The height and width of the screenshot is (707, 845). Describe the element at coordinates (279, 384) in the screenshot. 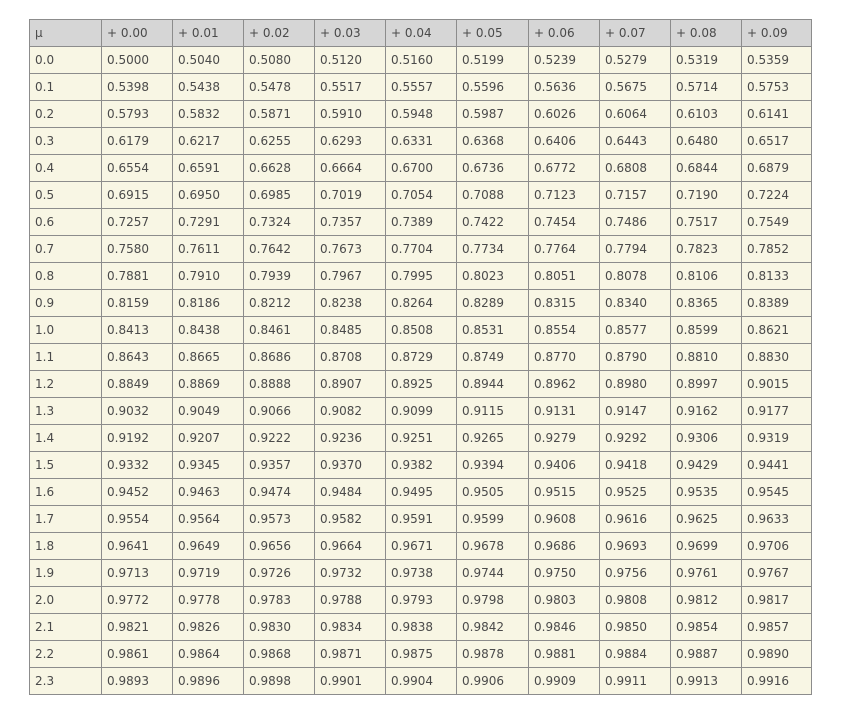

I see `probability-cell: 0.8888` at that location.